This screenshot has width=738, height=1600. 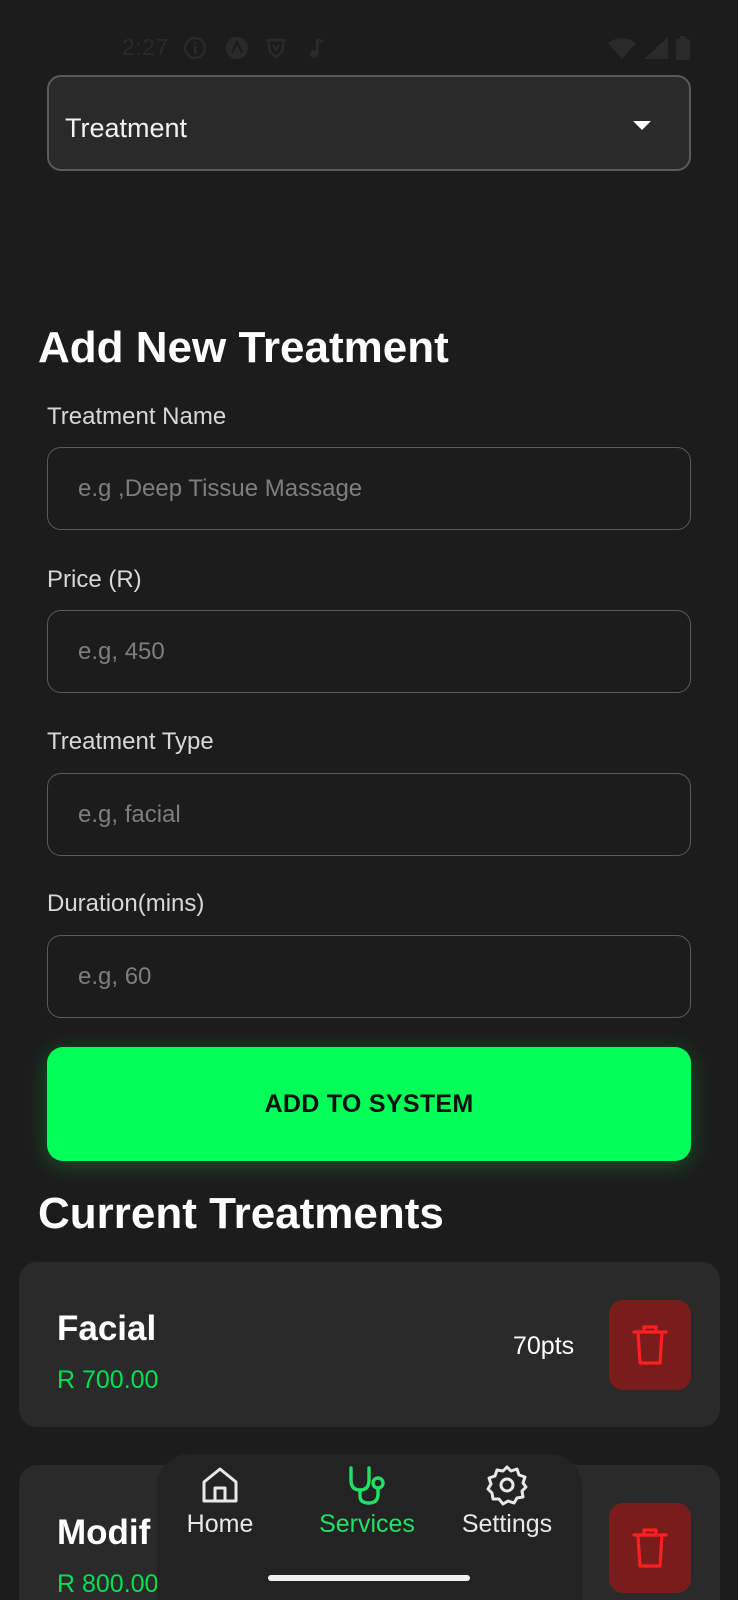 I want to click on home-indicator-bar, so click(x=369, y=1578).